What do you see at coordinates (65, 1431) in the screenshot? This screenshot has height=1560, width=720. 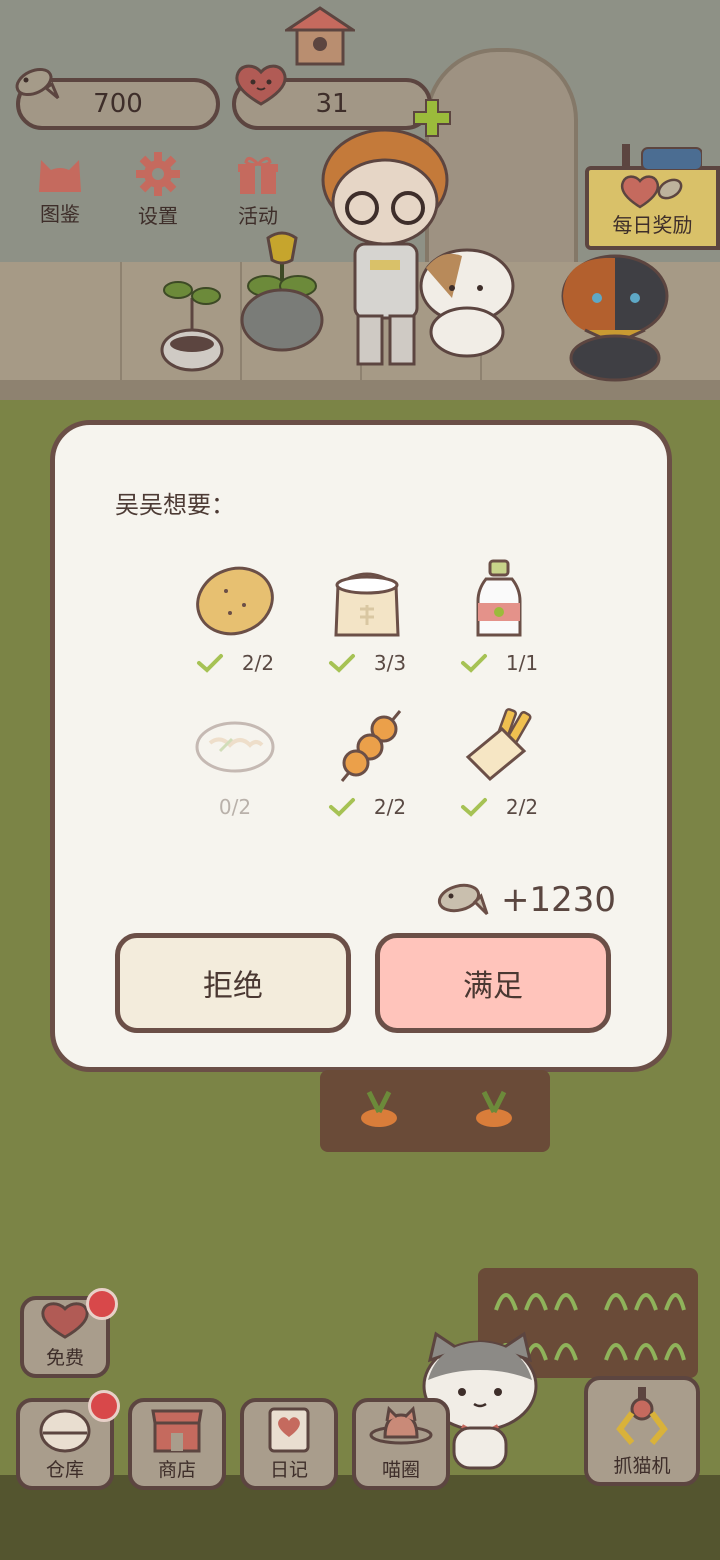 I see `warehouse-bowl-icon` at bounding box center [65, 1431].